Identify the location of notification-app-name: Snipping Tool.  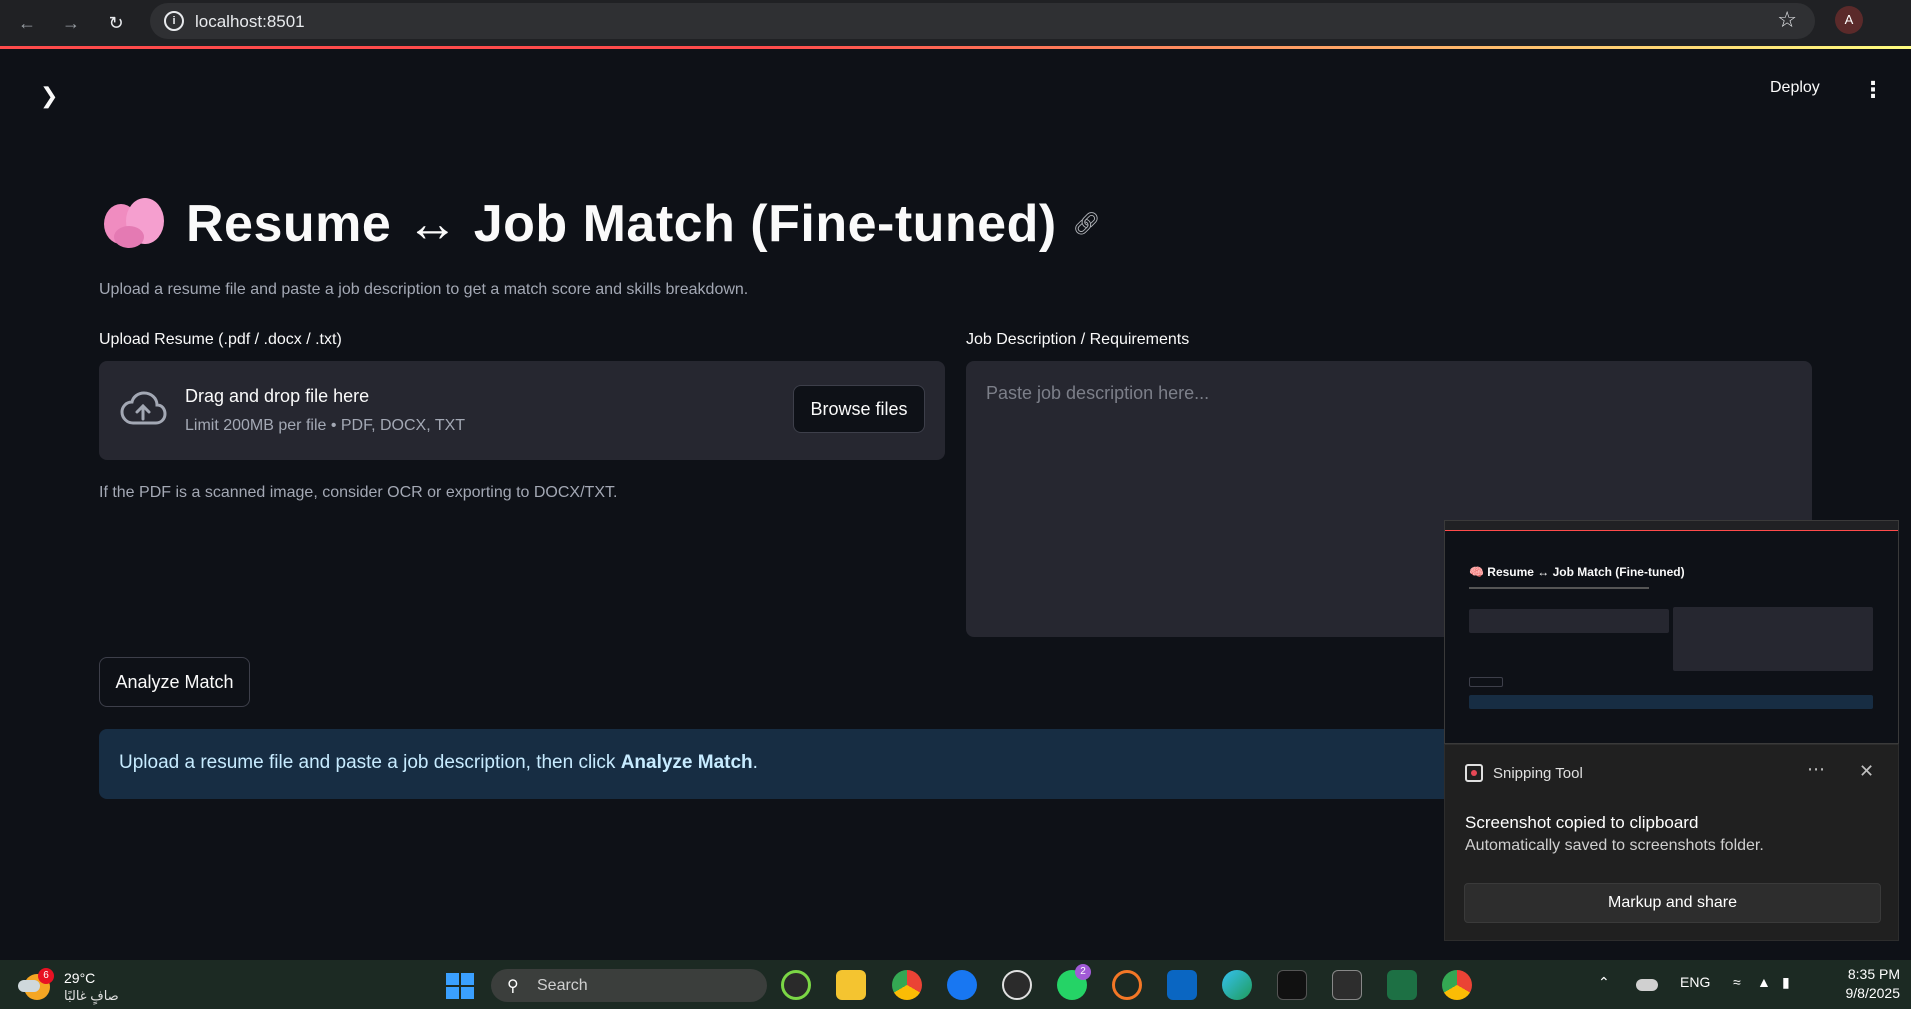
(1538, 773).